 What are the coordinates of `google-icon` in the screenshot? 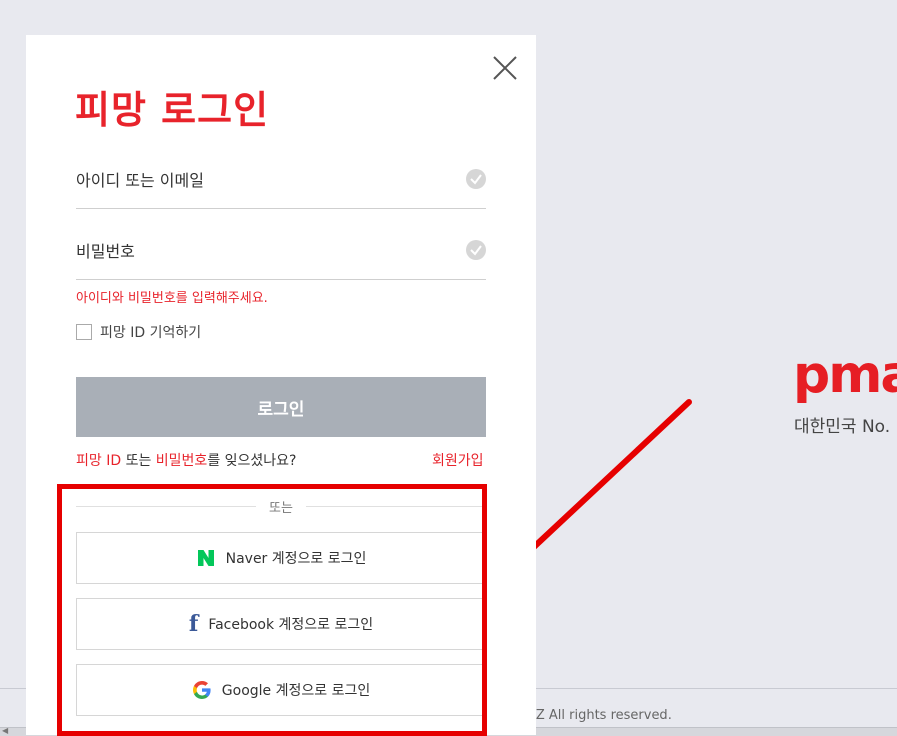 It's located at (201, 690).